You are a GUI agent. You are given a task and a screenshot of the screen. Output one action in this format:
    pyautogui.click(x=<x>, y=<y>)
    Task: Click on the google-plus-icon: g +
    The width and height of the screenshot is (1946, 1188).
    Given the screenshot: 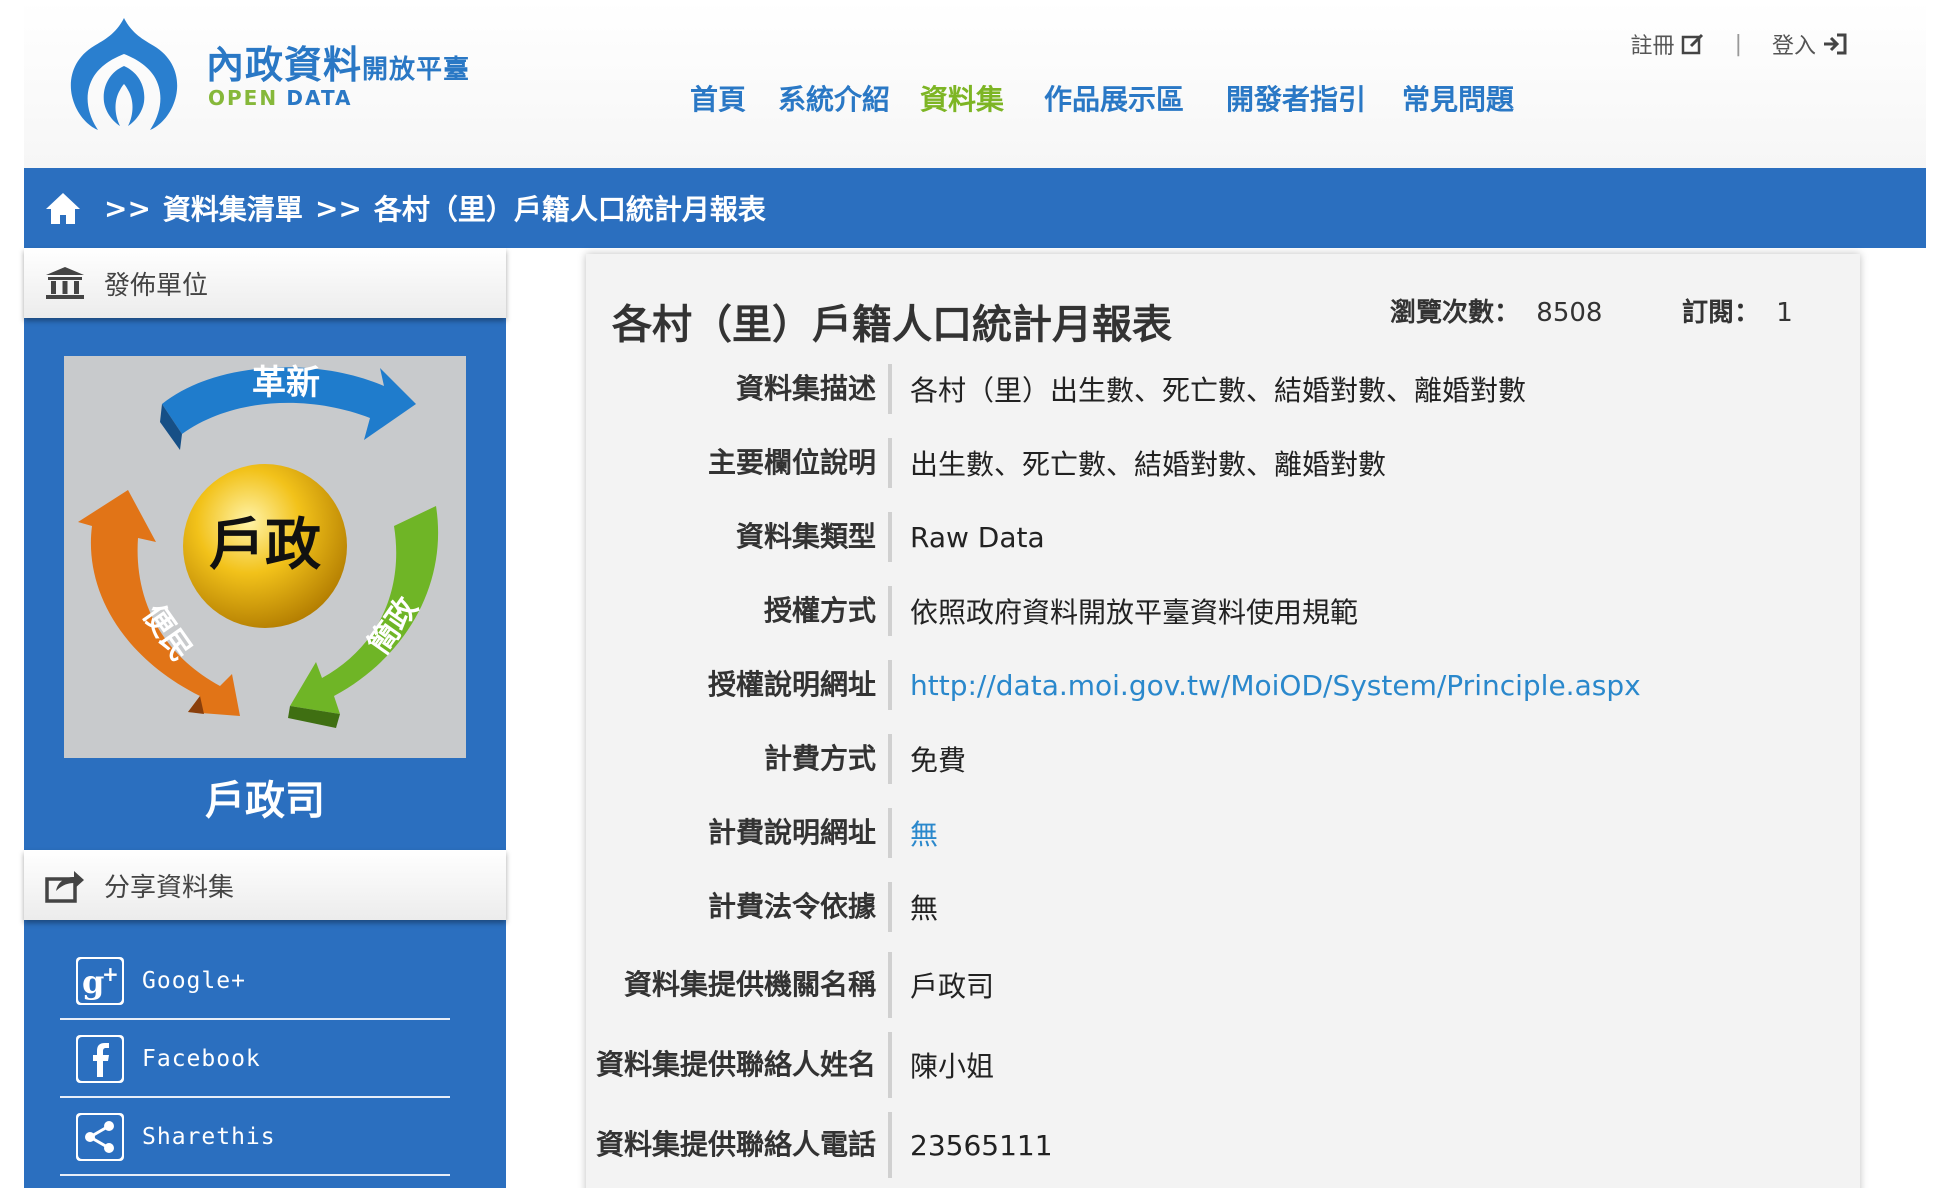 What is the action you would take?
    pyautogui.click(x=100, y=981)
    